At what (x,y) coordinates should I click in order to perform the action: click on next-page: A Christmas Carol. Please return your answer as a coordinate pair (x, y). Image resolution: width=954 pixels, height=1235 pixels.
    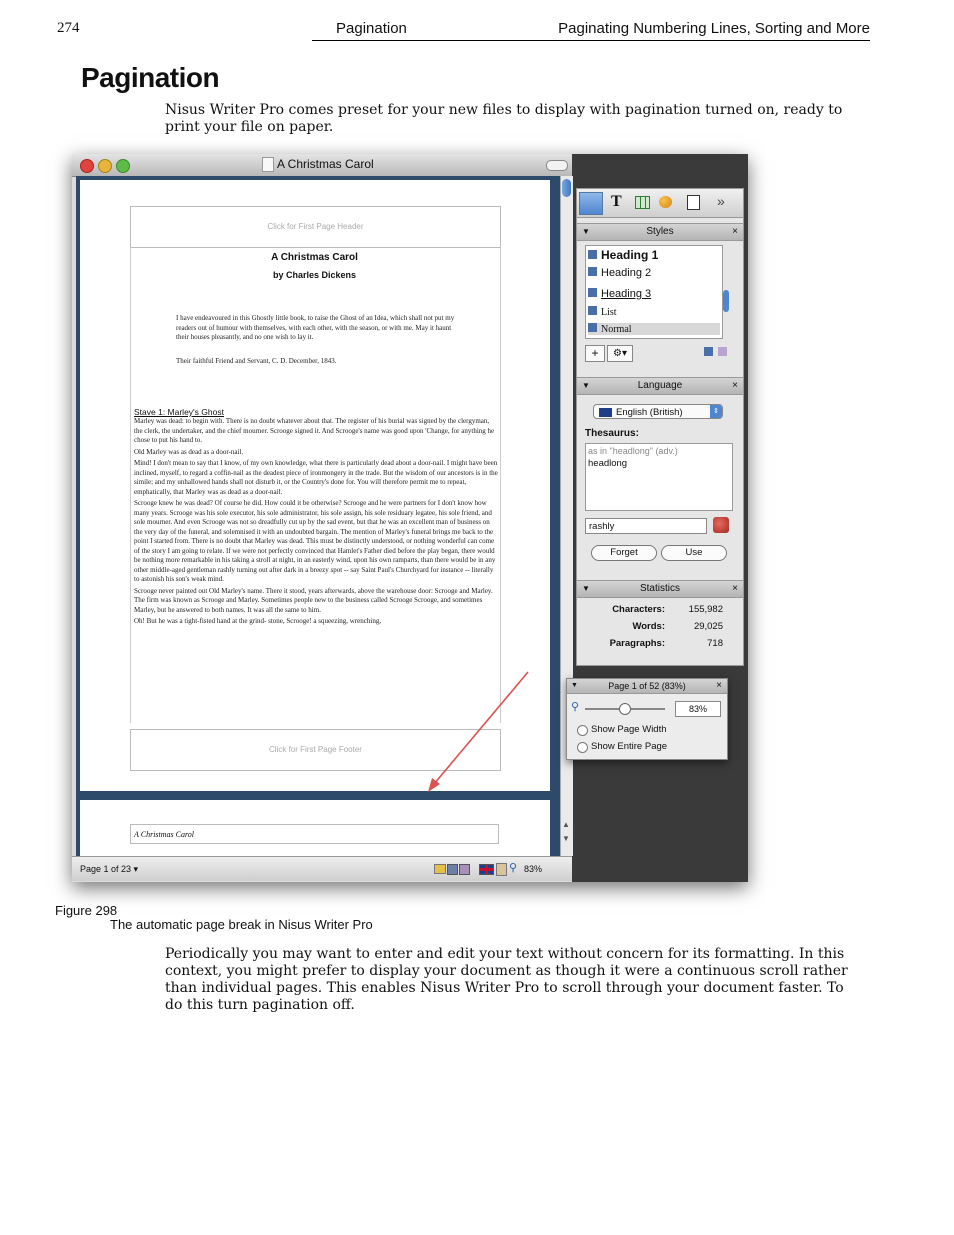
    Looking at the image, I should click on (315, 830).